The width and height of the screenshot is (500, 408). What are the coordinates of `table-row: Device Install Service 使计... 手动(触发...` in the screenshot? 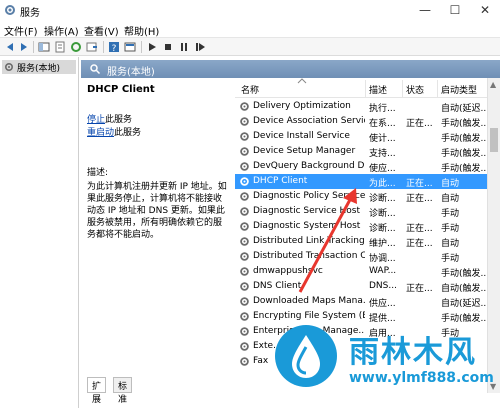 It's located at (362, 136).